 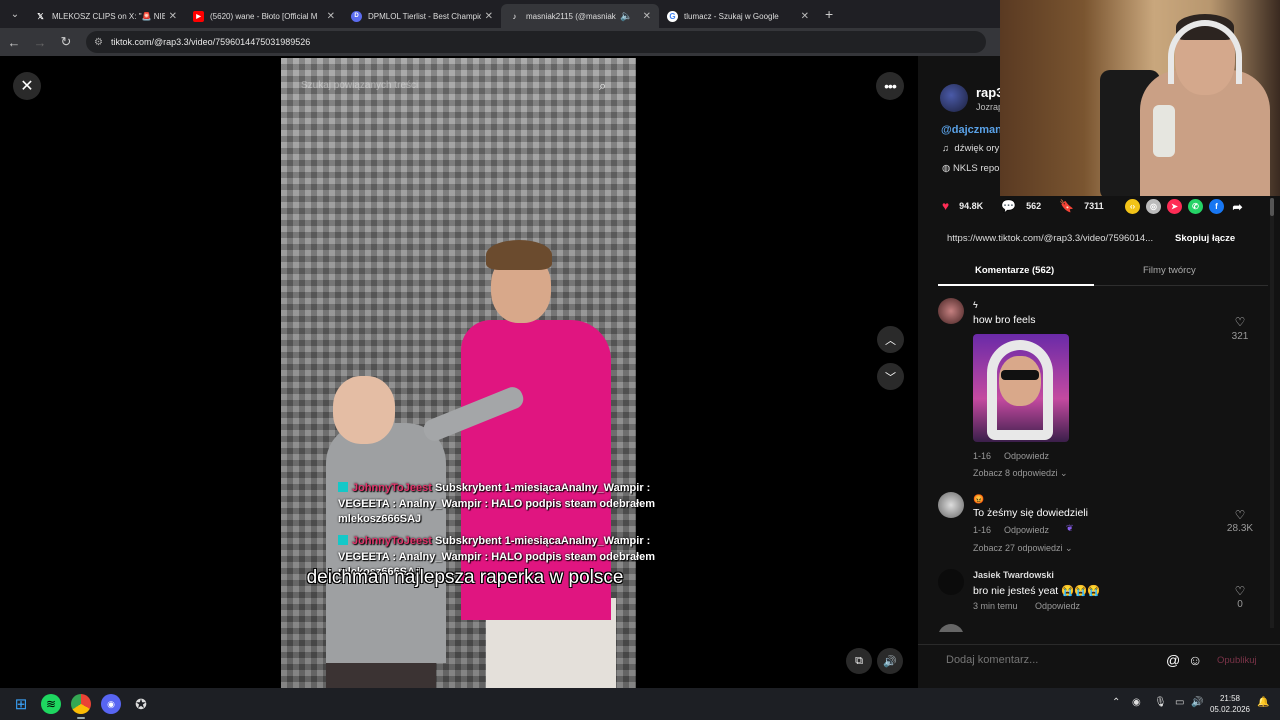 I want to click on friends-share-icon: ◎, so click(x=1153, y=206).